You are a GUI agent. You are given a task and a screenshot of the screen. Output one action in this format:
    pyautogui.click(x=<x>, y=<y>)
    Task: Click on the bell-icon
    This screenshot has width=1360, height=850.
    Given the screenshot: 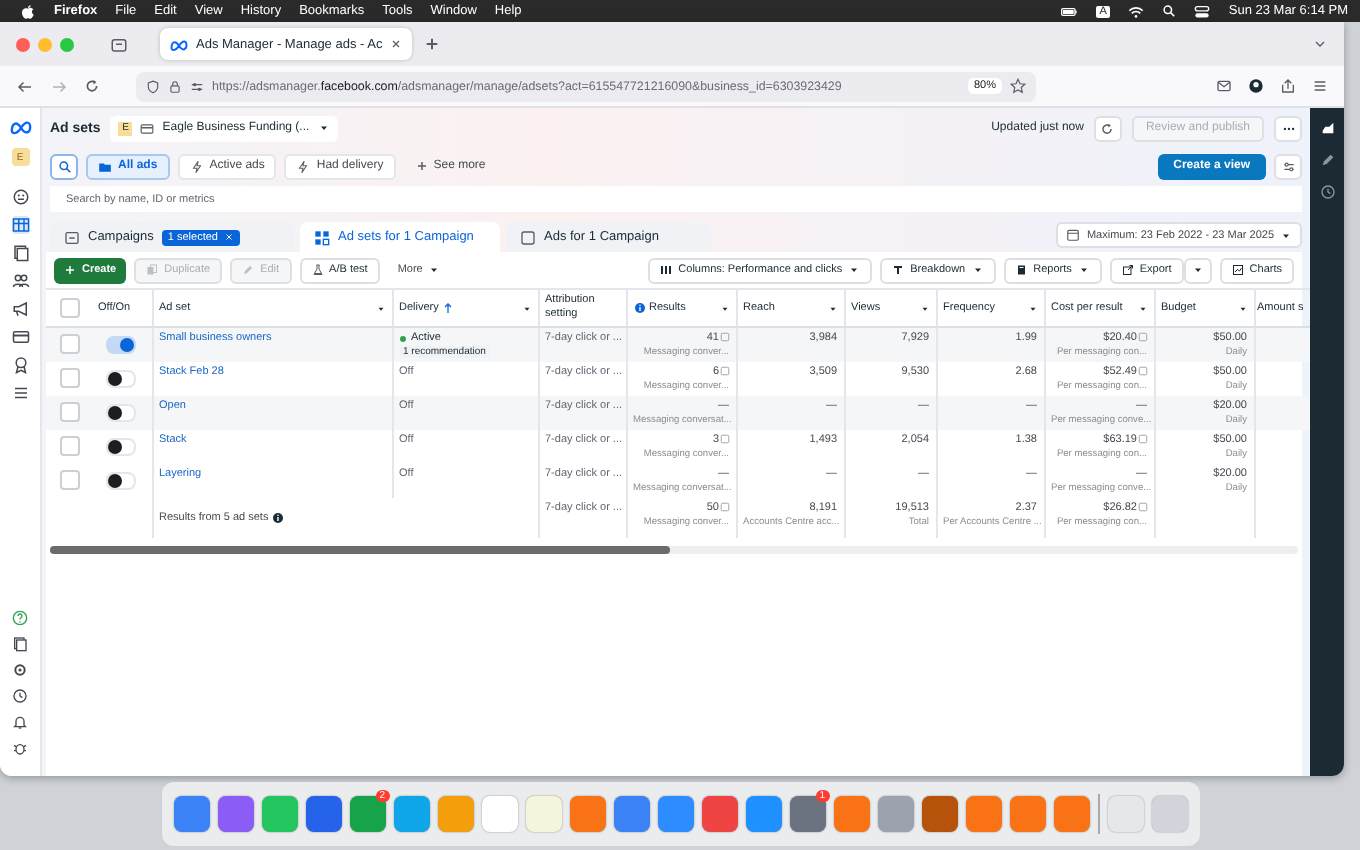 What is the action you would take?
    pyautogui.click(x=20, y=722)
    